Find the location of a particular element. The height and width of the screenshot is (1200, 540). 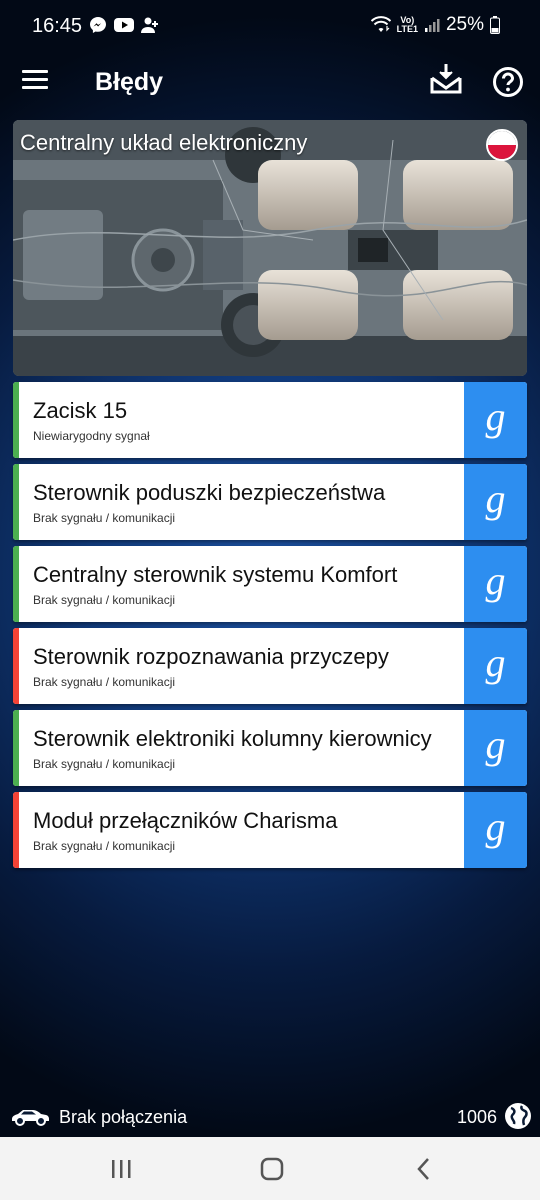

status-time: 16:45 is located at coordinates (57, 26).